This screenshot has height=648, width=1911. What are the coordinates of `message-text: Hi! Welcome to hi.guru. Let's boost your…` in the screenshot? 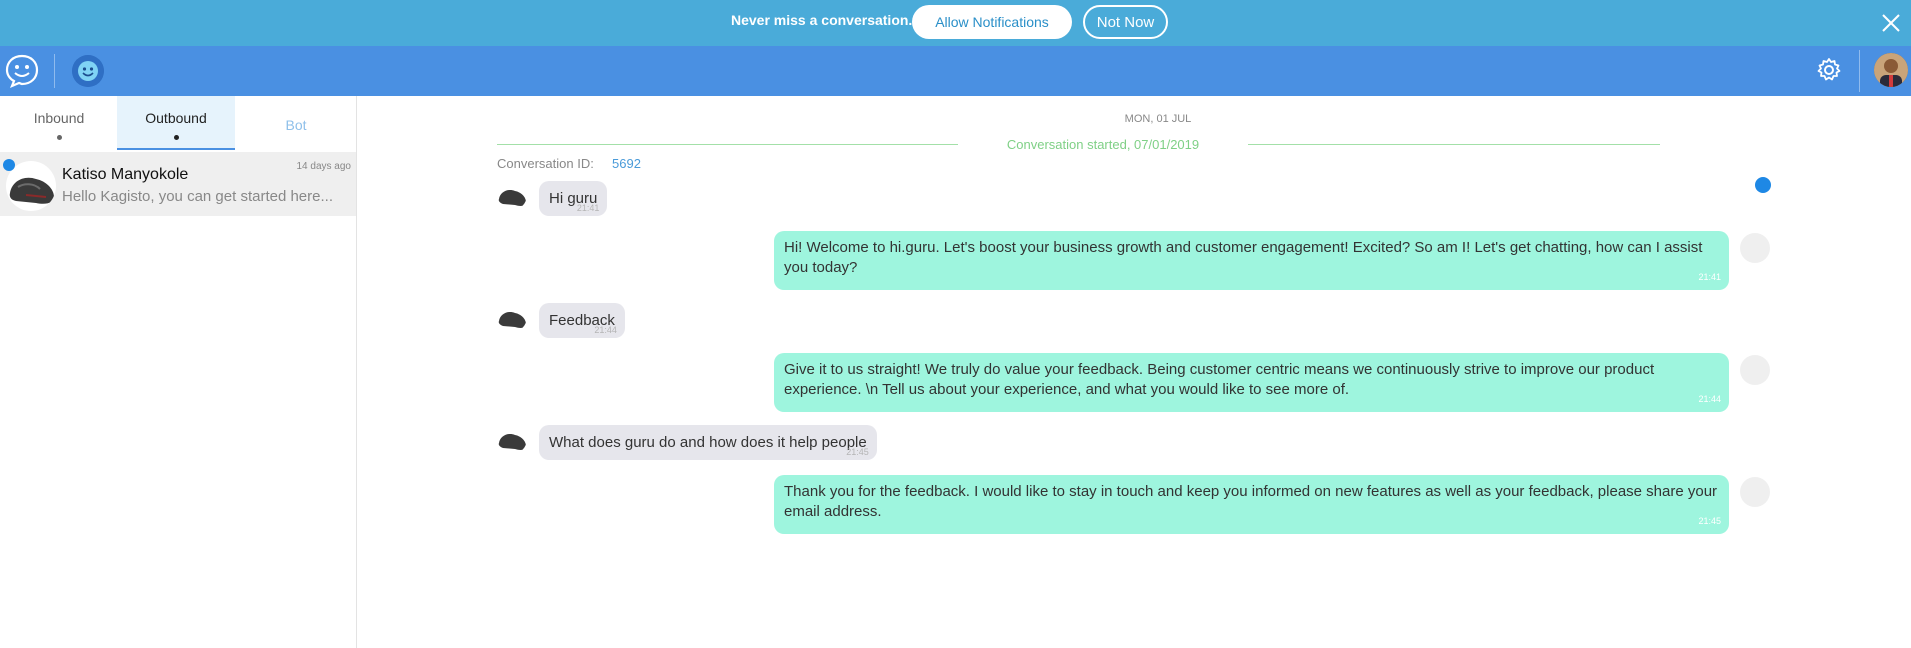 It's located at (1243, 257).